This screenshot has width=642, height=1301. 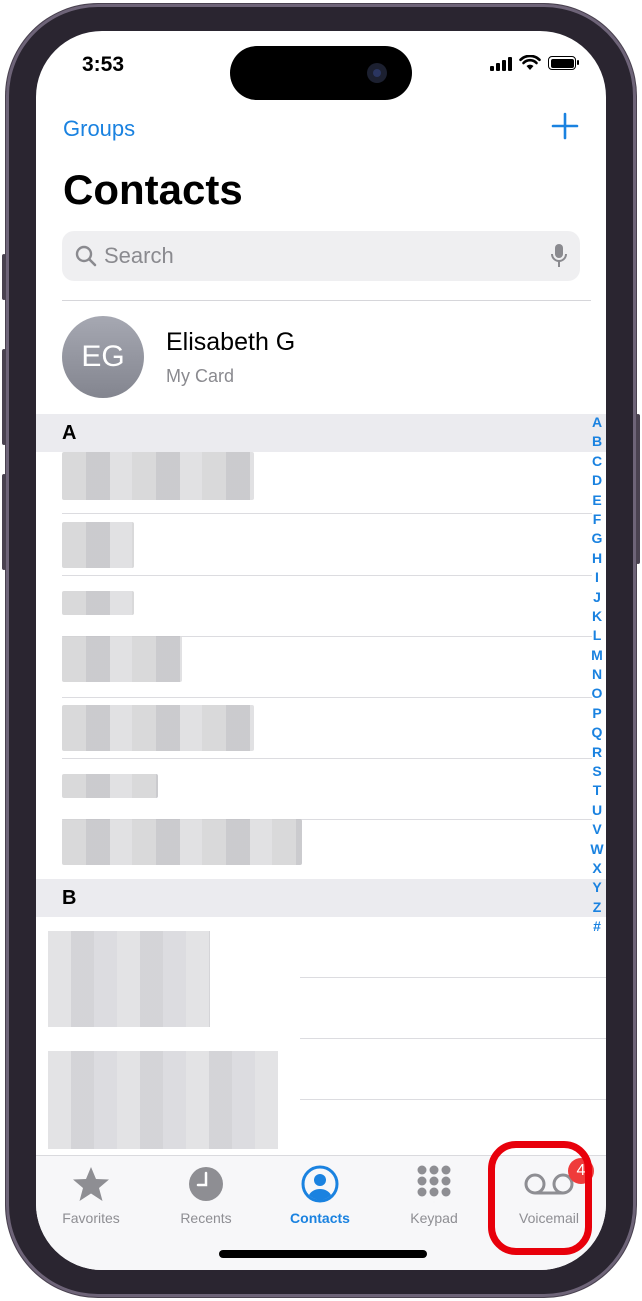 I want to click on tab-recents: Recents, so click(x=206, y=1195).